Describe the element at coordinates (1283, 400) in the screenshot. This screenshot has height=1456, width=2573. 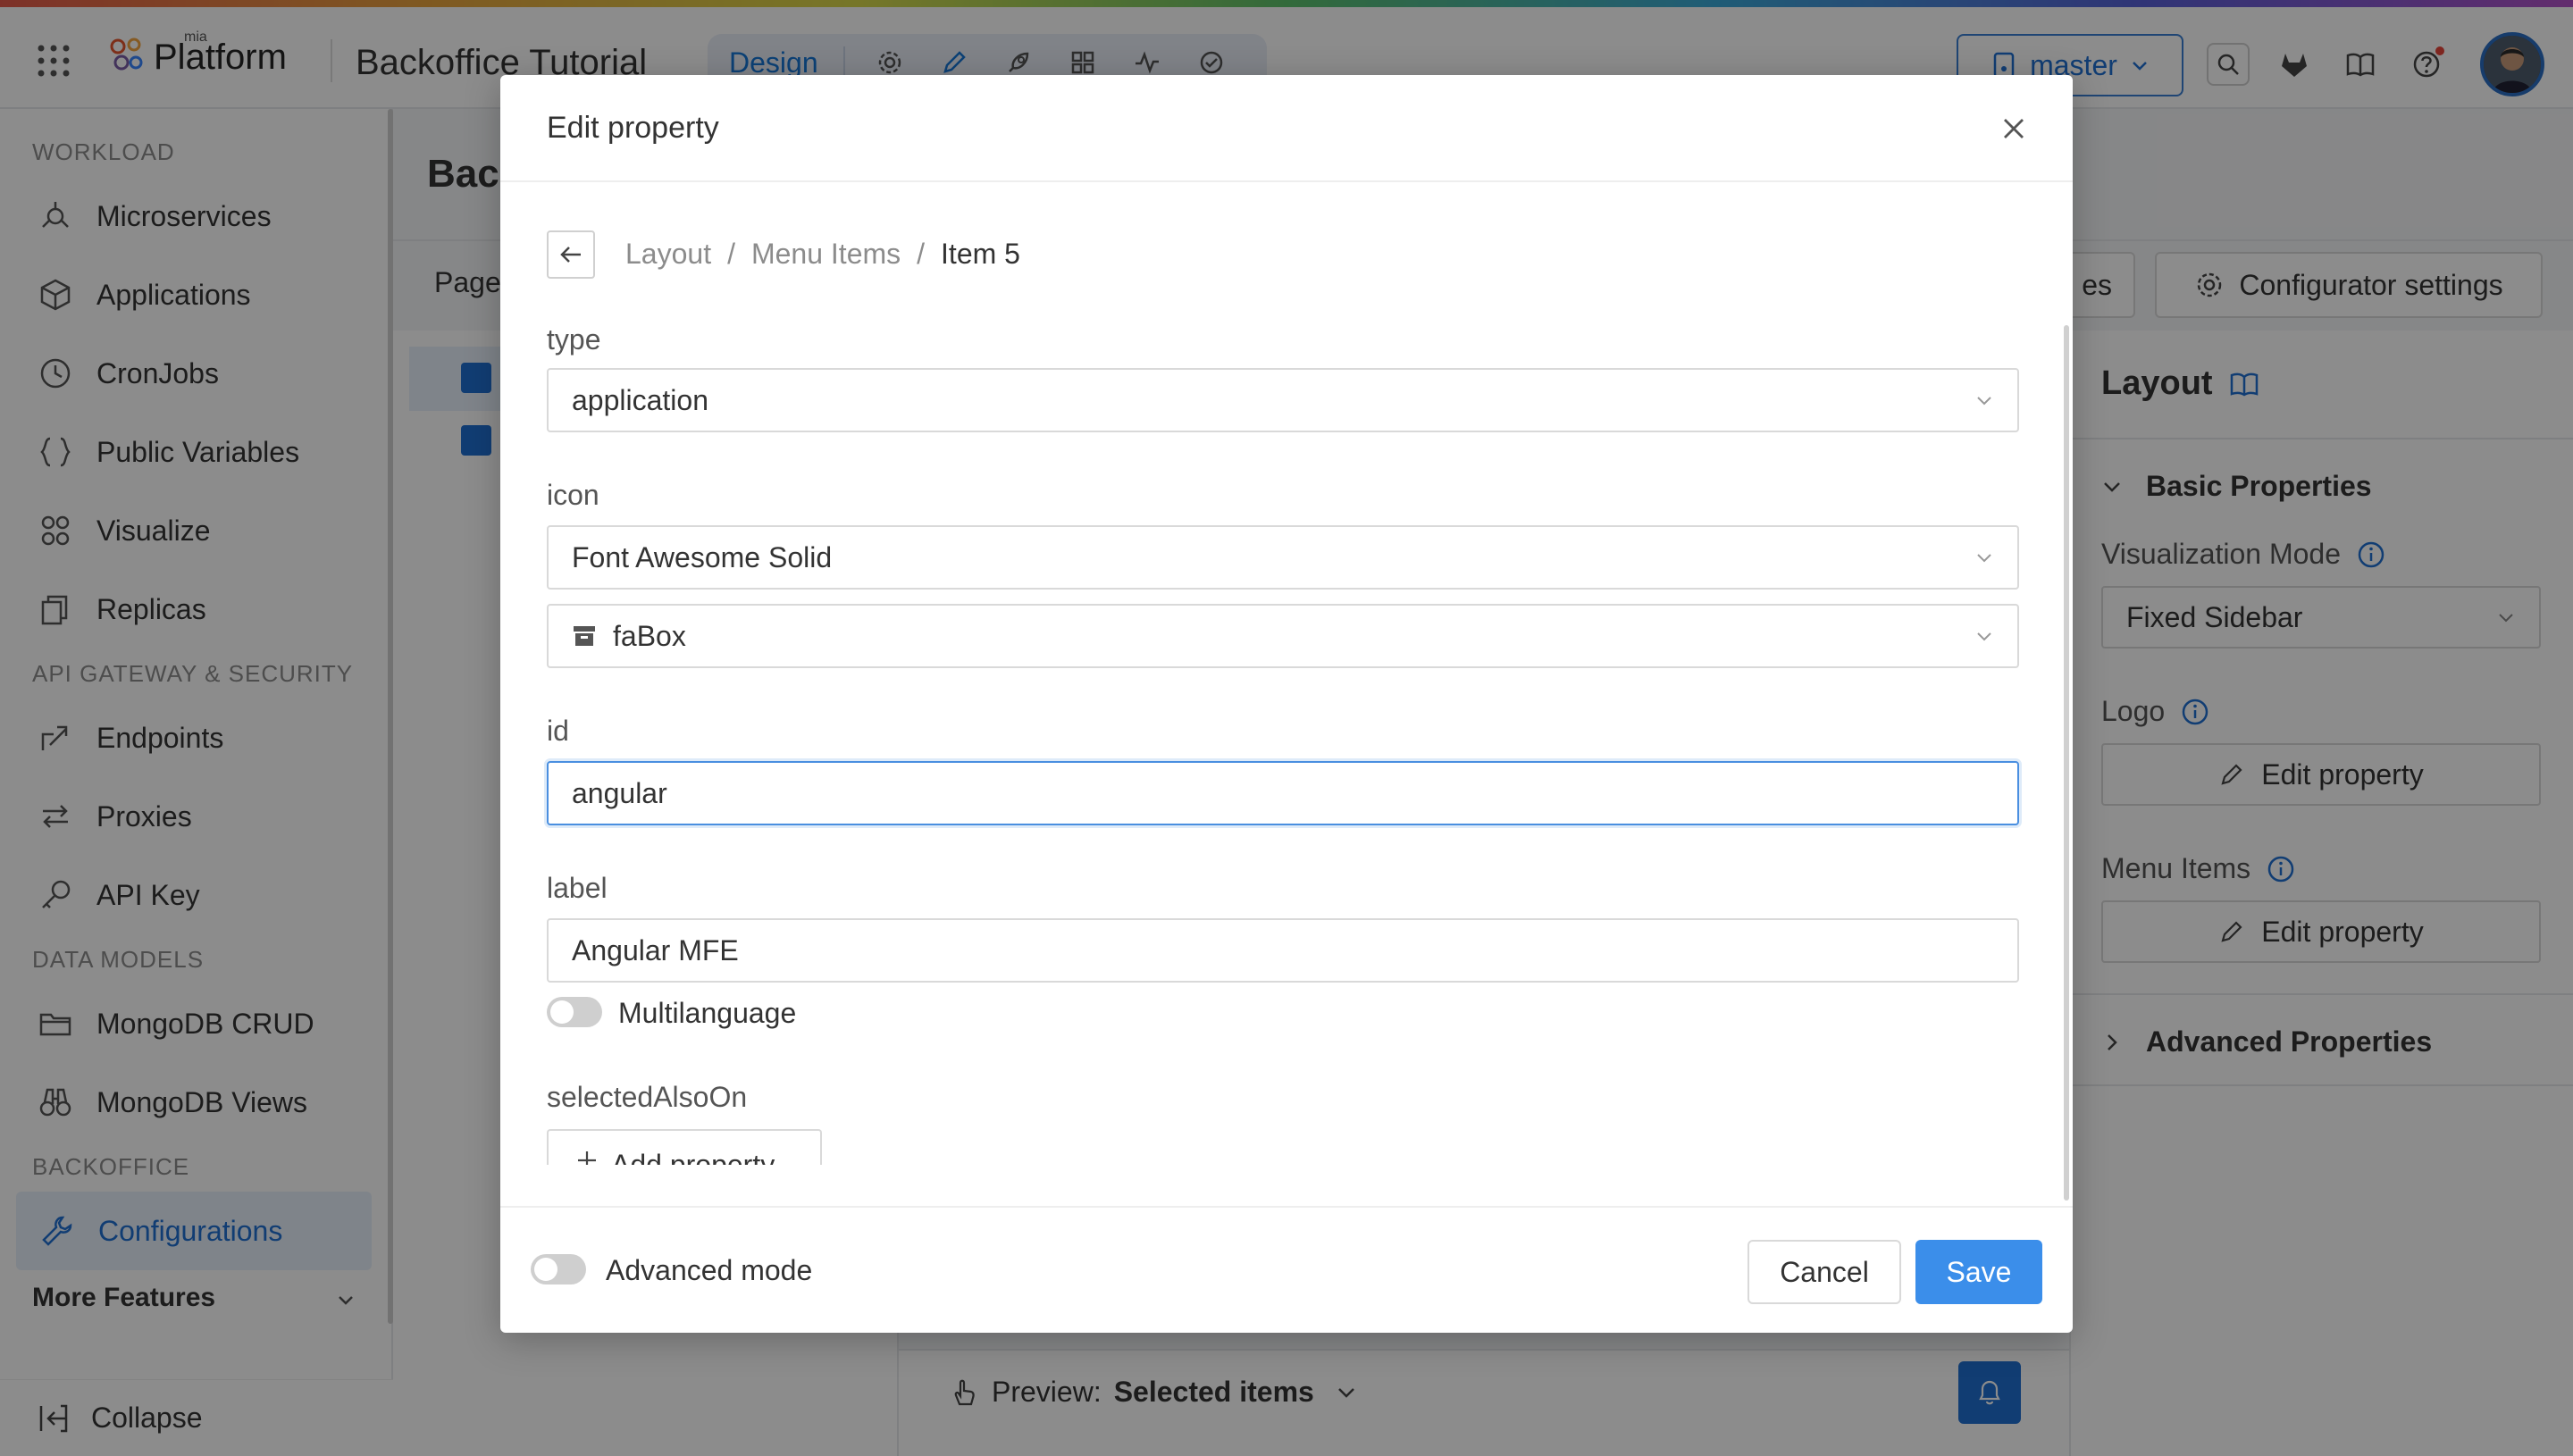
I see `type-select: application` at that location.